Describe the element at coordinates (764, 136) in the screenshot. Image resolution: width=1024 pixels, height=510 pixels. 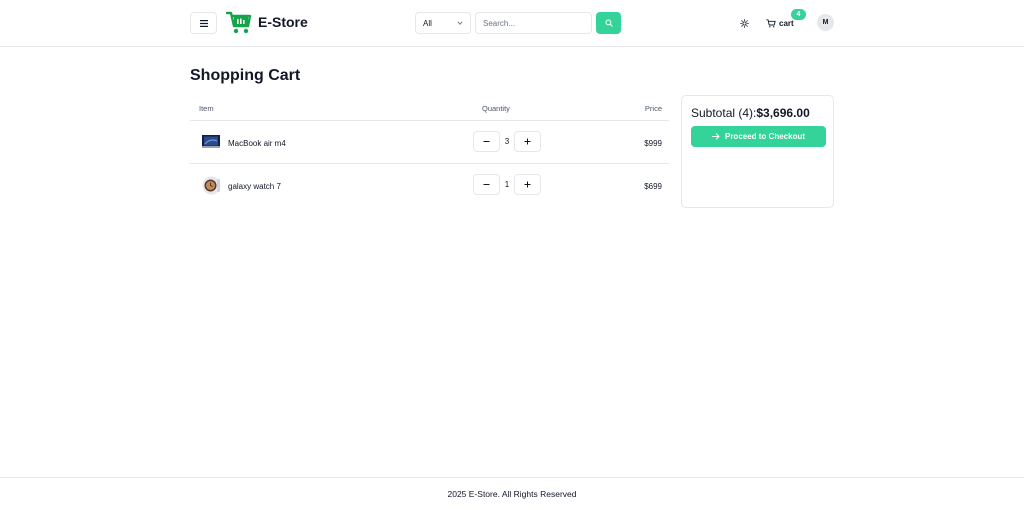
I see `checkout-label: Proceed to Checkout` at that location.